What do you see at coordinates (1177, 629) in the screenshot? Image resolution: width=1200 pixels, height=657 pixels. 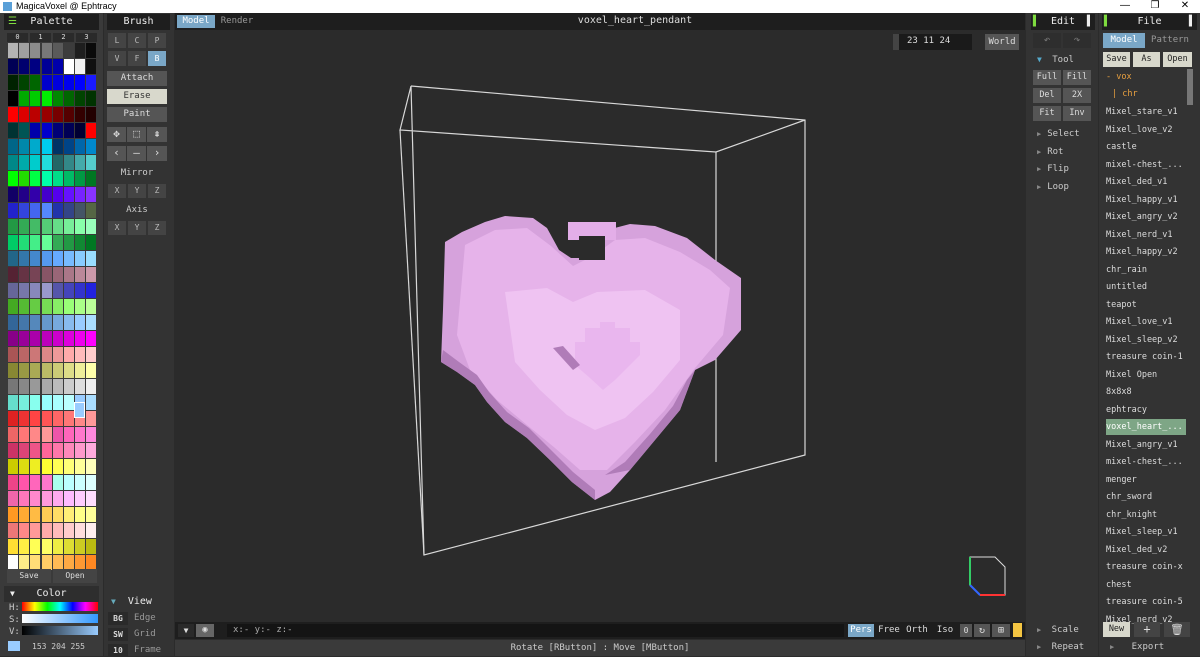 I see `trash-icon: 🗑` at bounding box center [1177, 629].